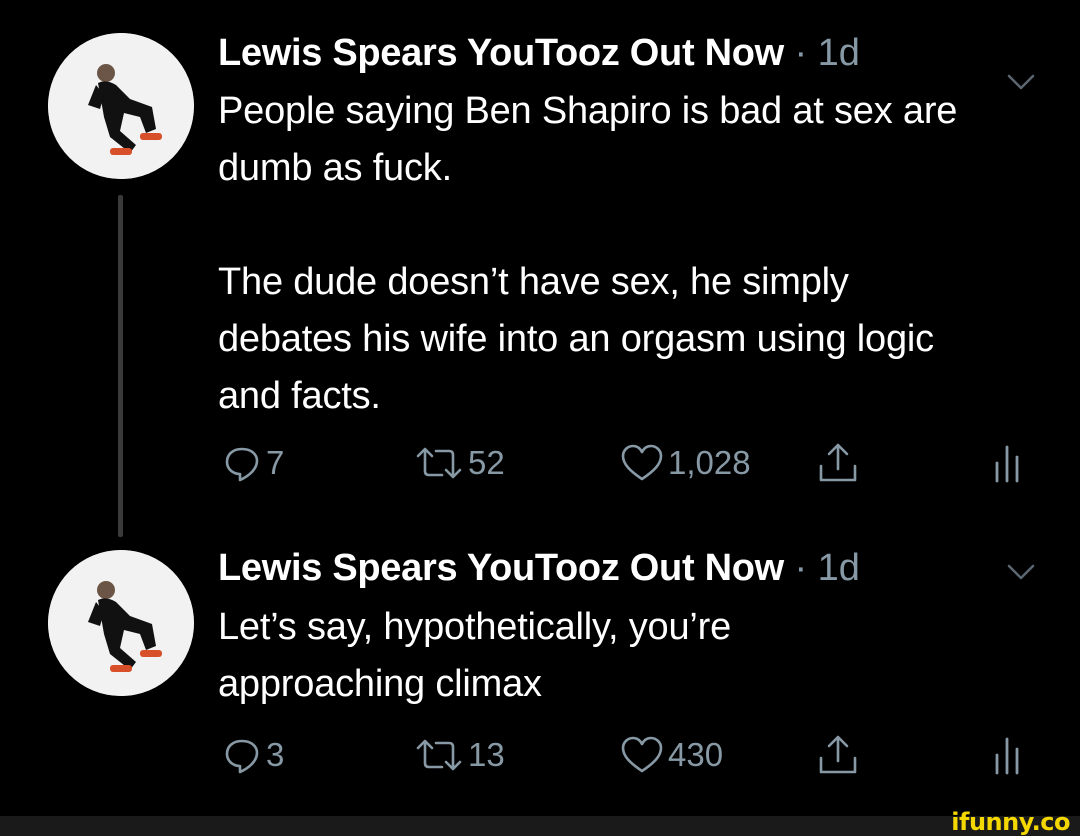 The width and height of the screenshot is (1080, 836). I want to click on thread-line, so click(120, 366).